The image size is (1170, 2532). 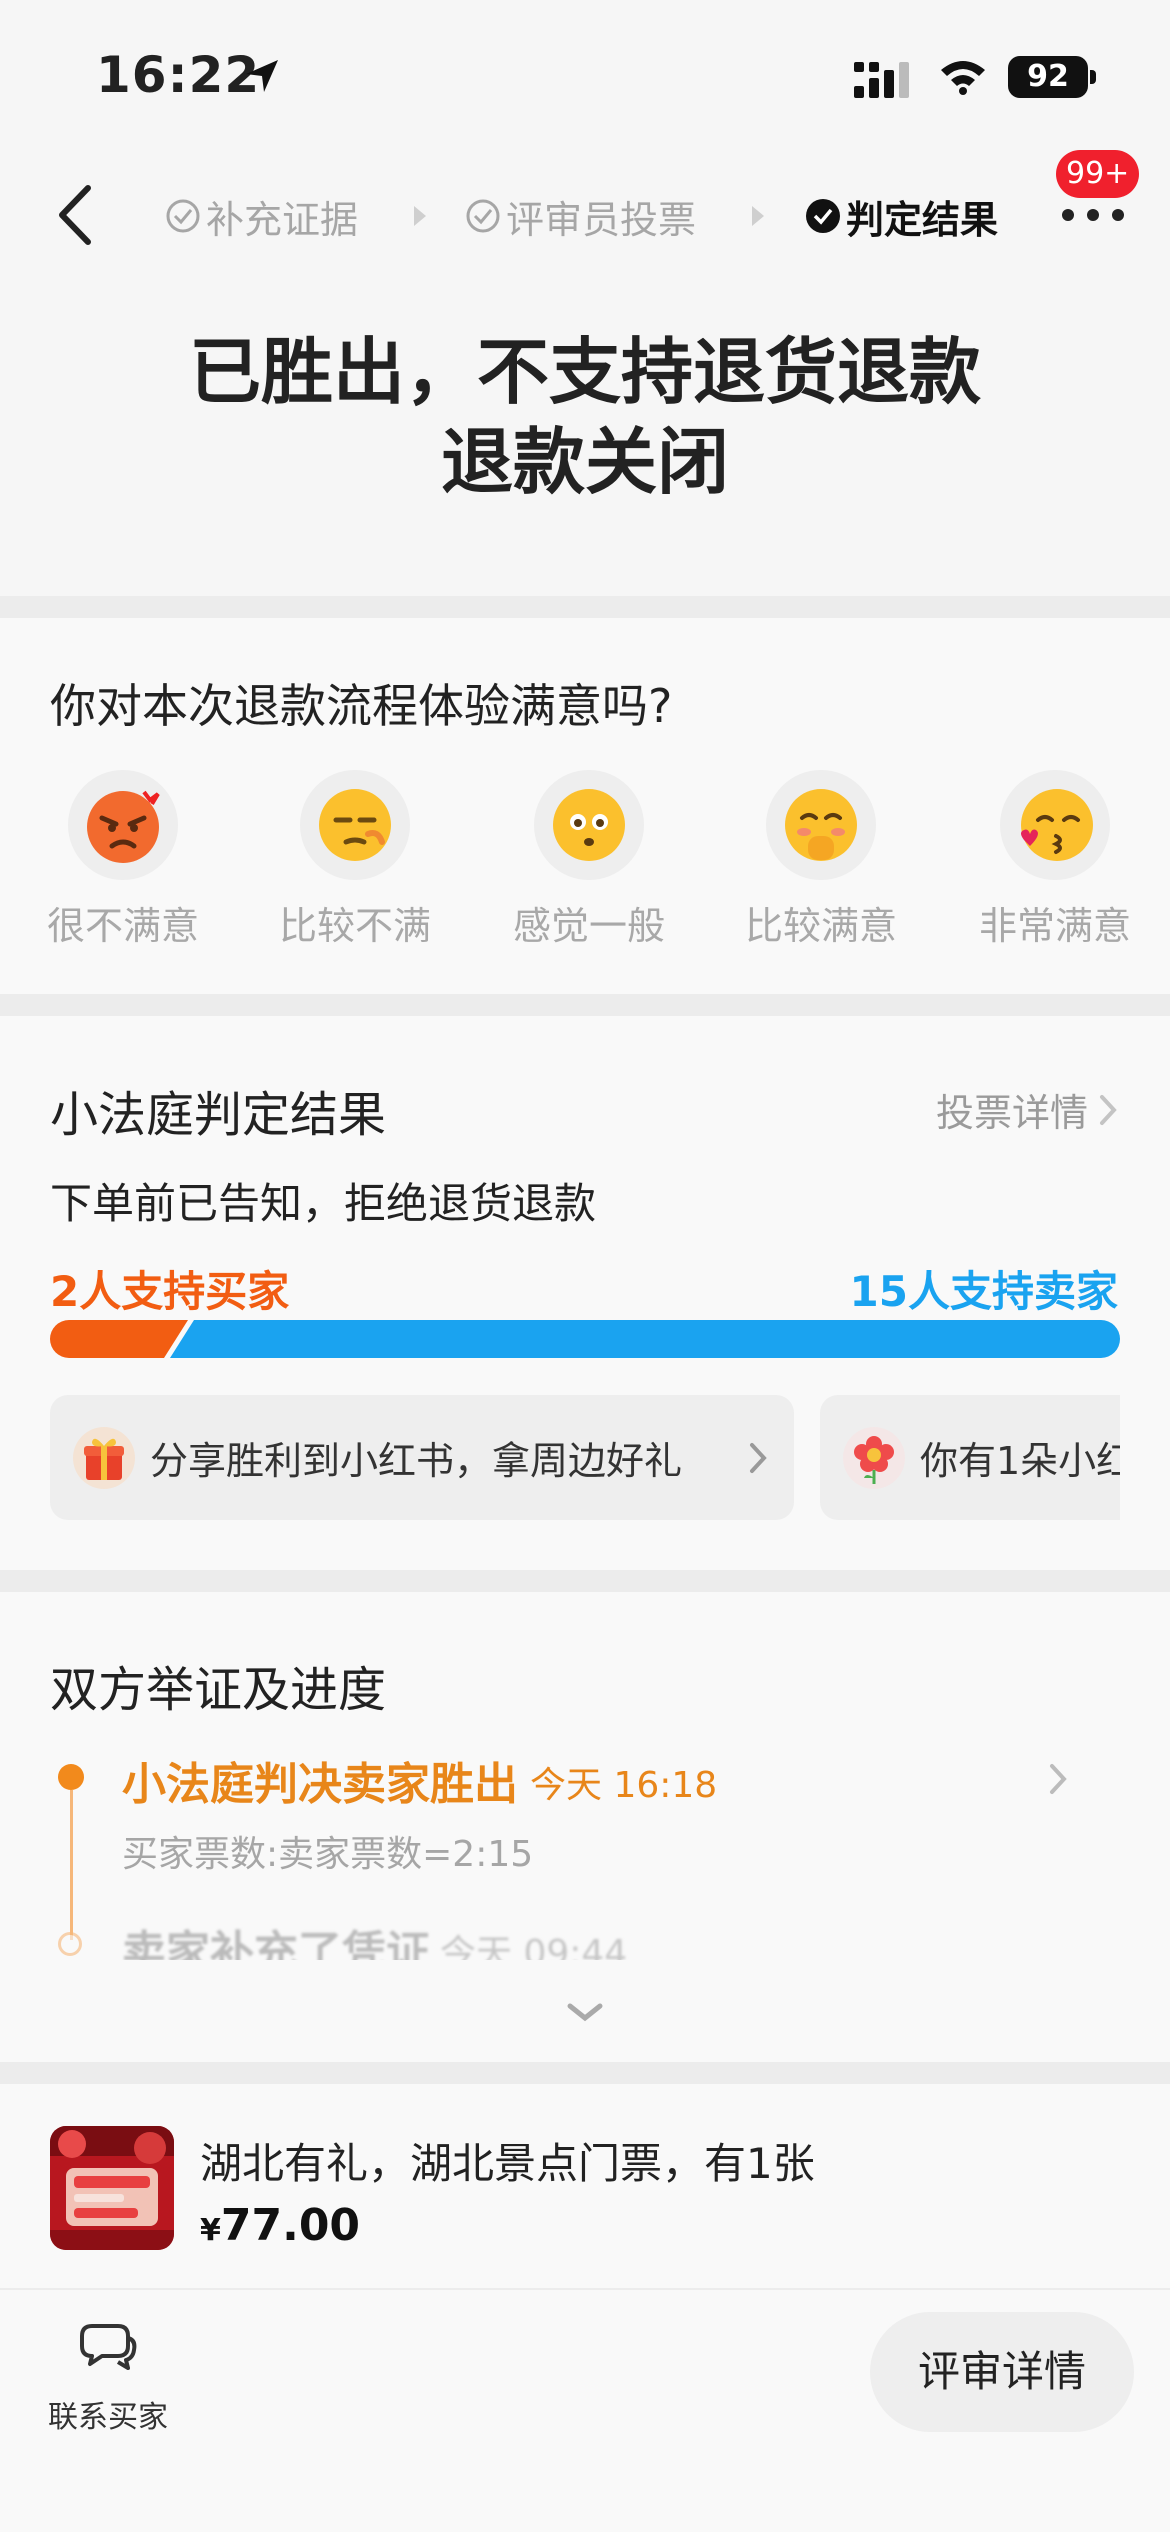 I want to click on shy-face-icon, so click(x=821, y=825).